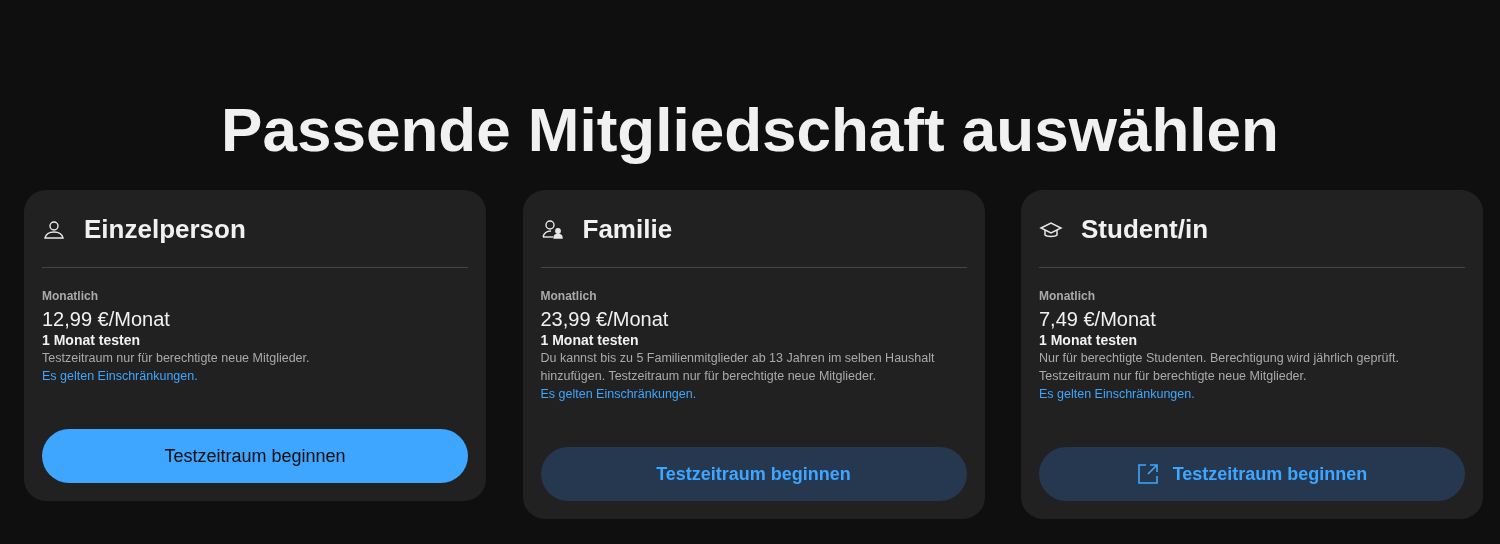 The height and width of the screenshot is (544, 1500). Describe the element at coordinates (627, 229) in the screenshot. I see `plan-title: Familie` at that location.